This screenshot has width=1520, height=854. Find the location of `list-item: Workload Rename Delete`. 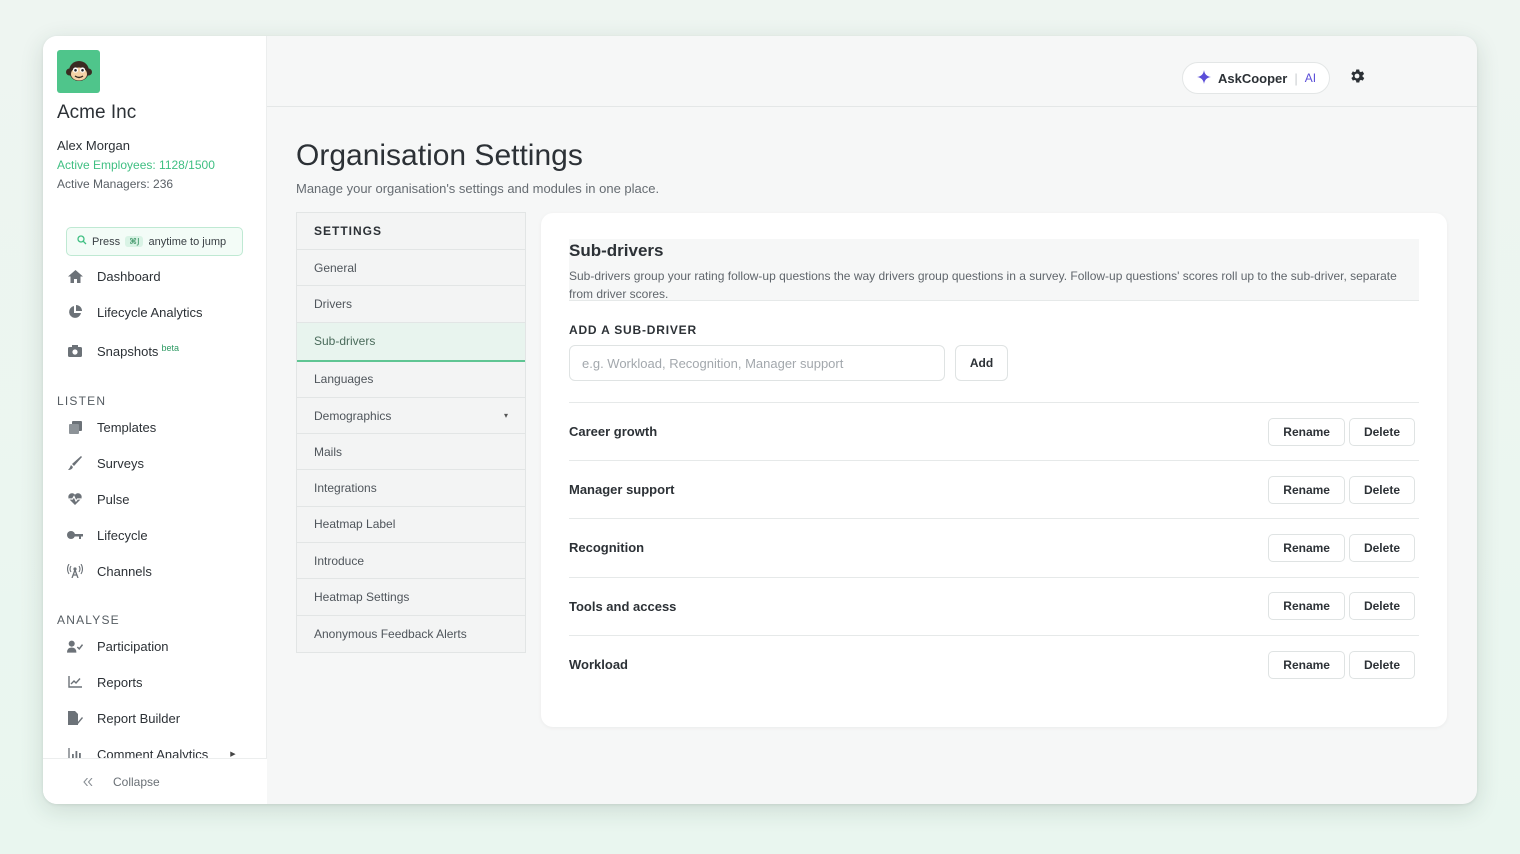

list-item: Workload Rename Delete is located at coordinates (994, 665).